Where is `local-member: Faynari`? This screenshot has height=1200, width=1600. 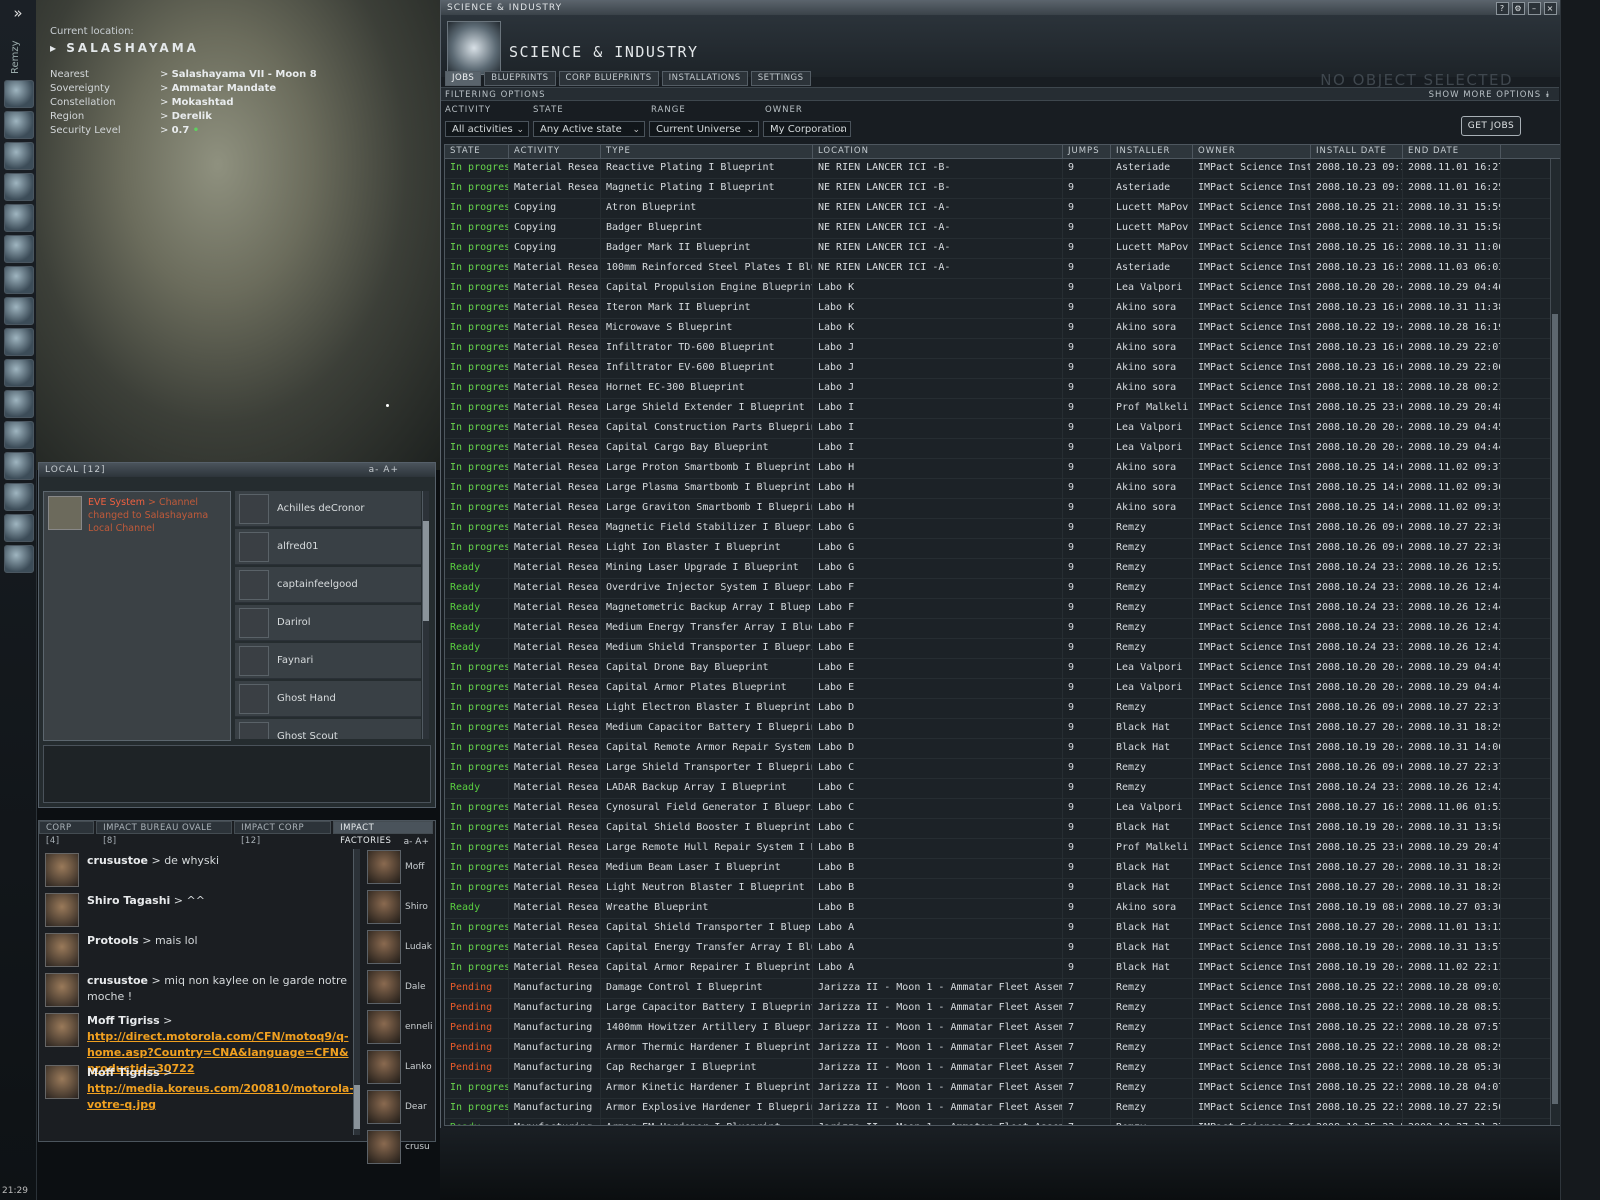
local-member: Faynari is located at coordinates (328, 661).